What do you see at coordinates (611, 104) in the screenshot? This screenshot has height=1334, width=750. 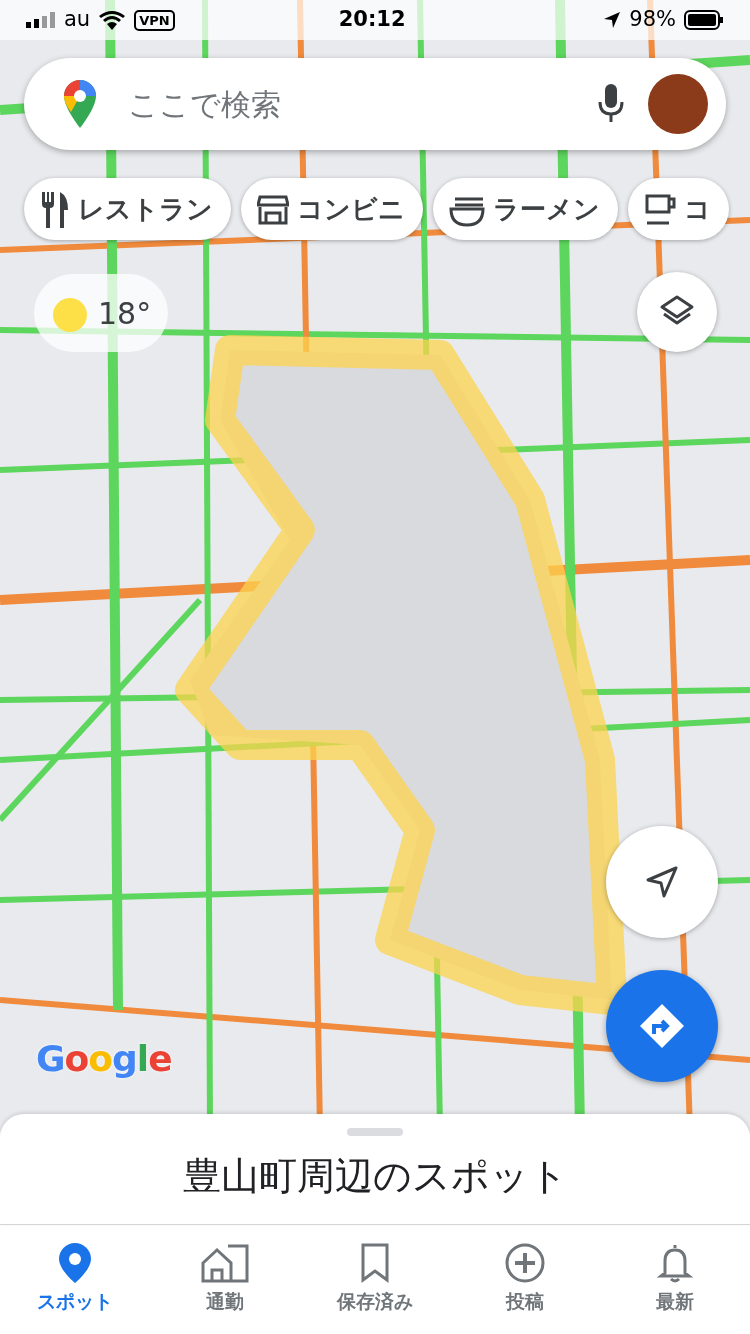 I see `microphone-icon` at bounding box center [611, 104].